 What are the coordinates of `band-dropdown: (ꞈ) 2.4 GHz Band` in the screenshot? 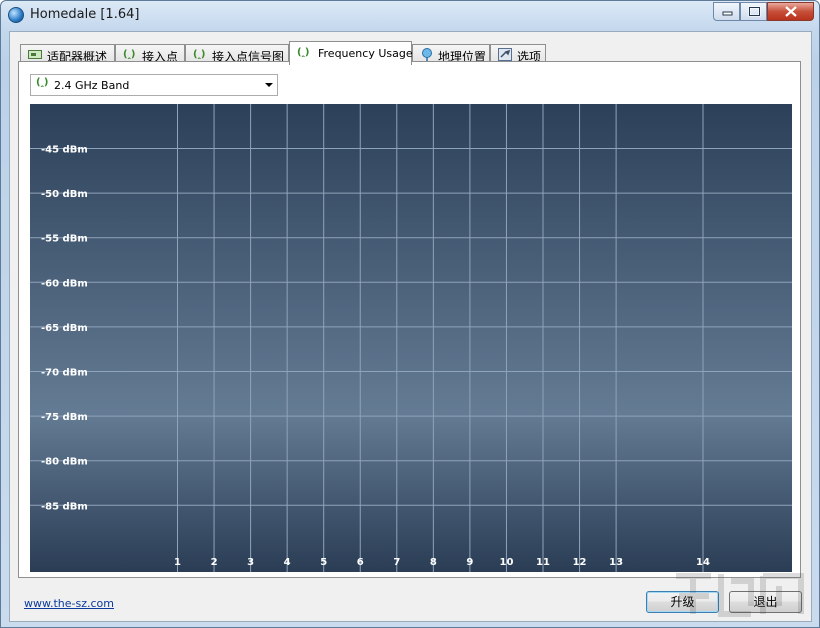 It's located at (154, 85).